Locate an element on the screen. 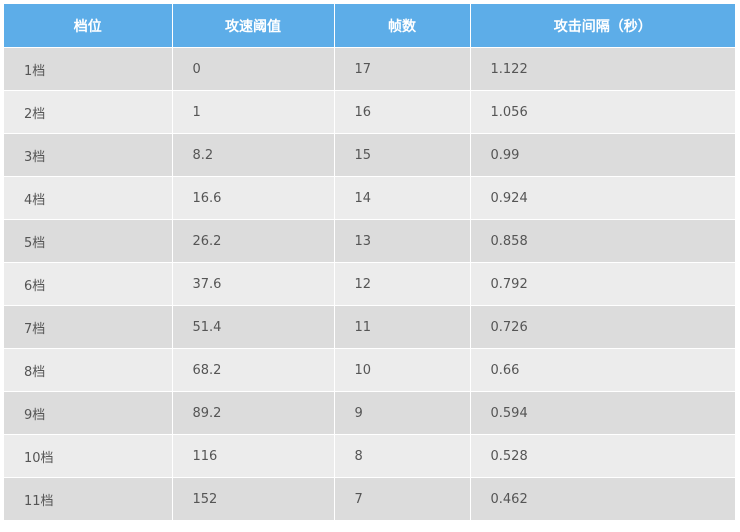 The width and height of the screenshot is (740, 532). table-row: 7档 51.4 11 0.726 is located at coordinates (369, 327).